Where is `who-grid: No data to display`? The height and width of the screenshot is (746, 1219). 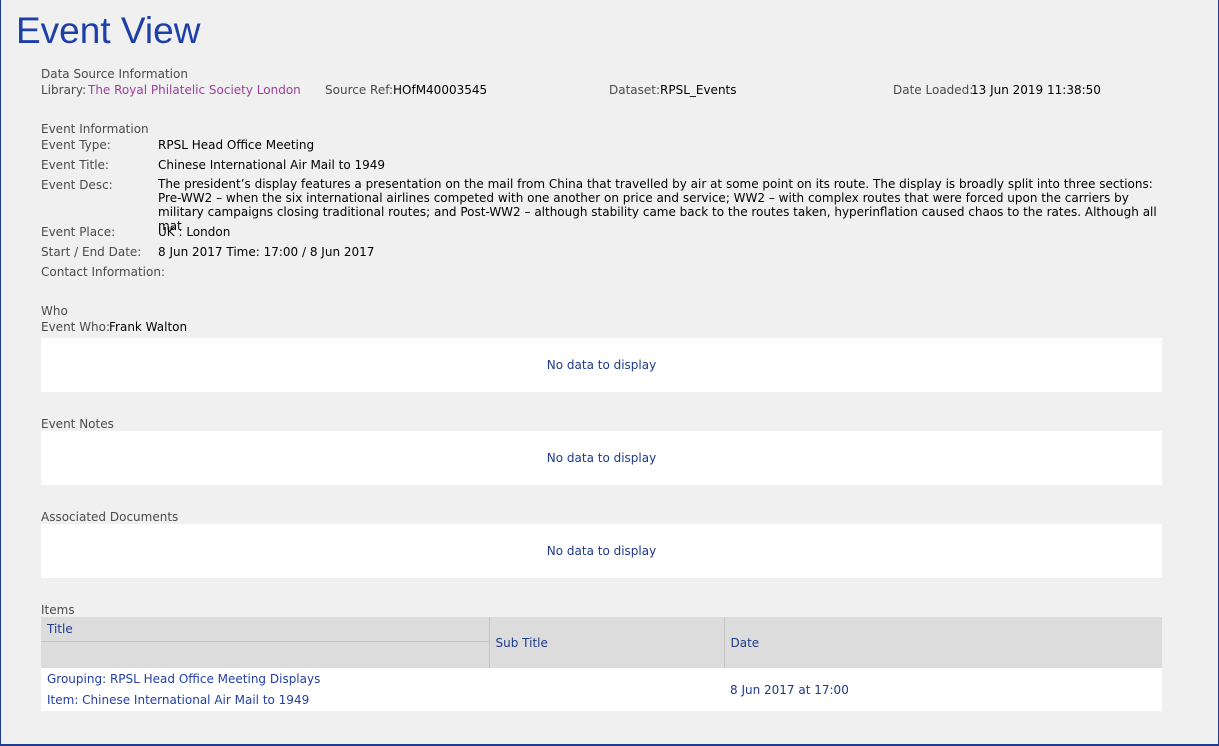 who-grid: No data to display is located at coordinates (601, 365).